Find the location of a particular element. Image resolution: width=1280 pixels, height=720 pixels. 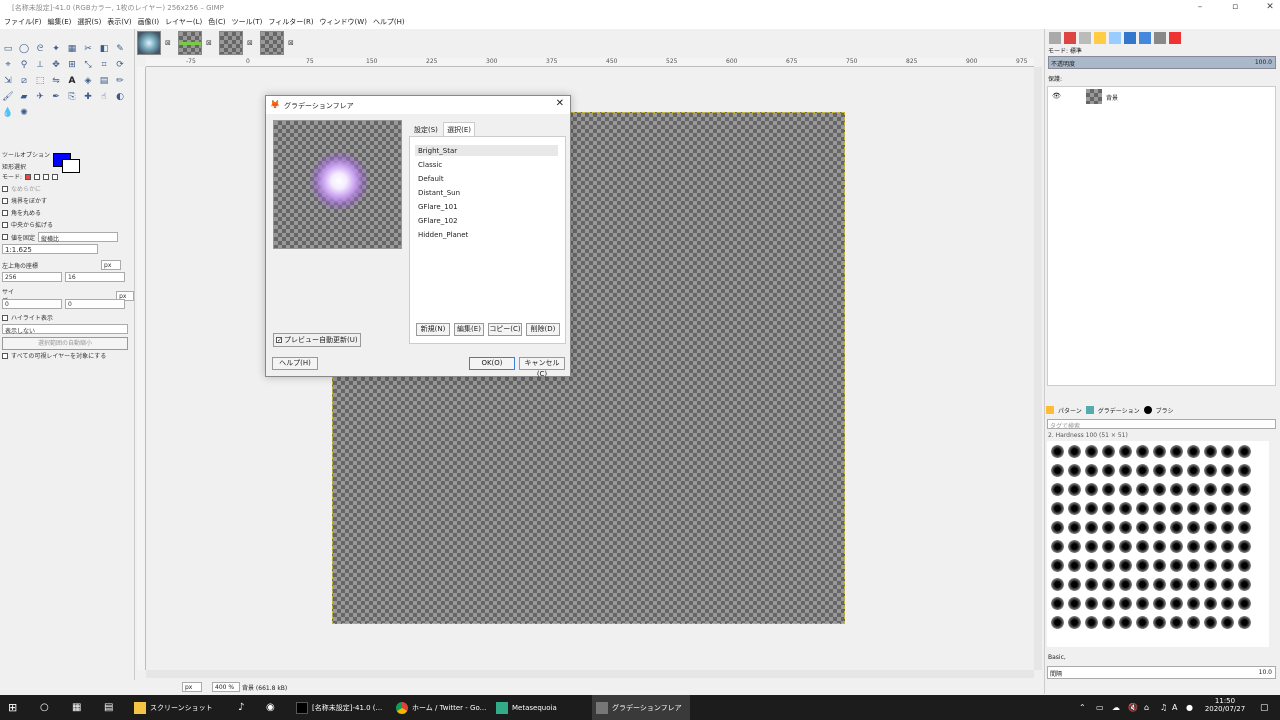

fonts-tab-icon is located at coordinates (1115, 38).